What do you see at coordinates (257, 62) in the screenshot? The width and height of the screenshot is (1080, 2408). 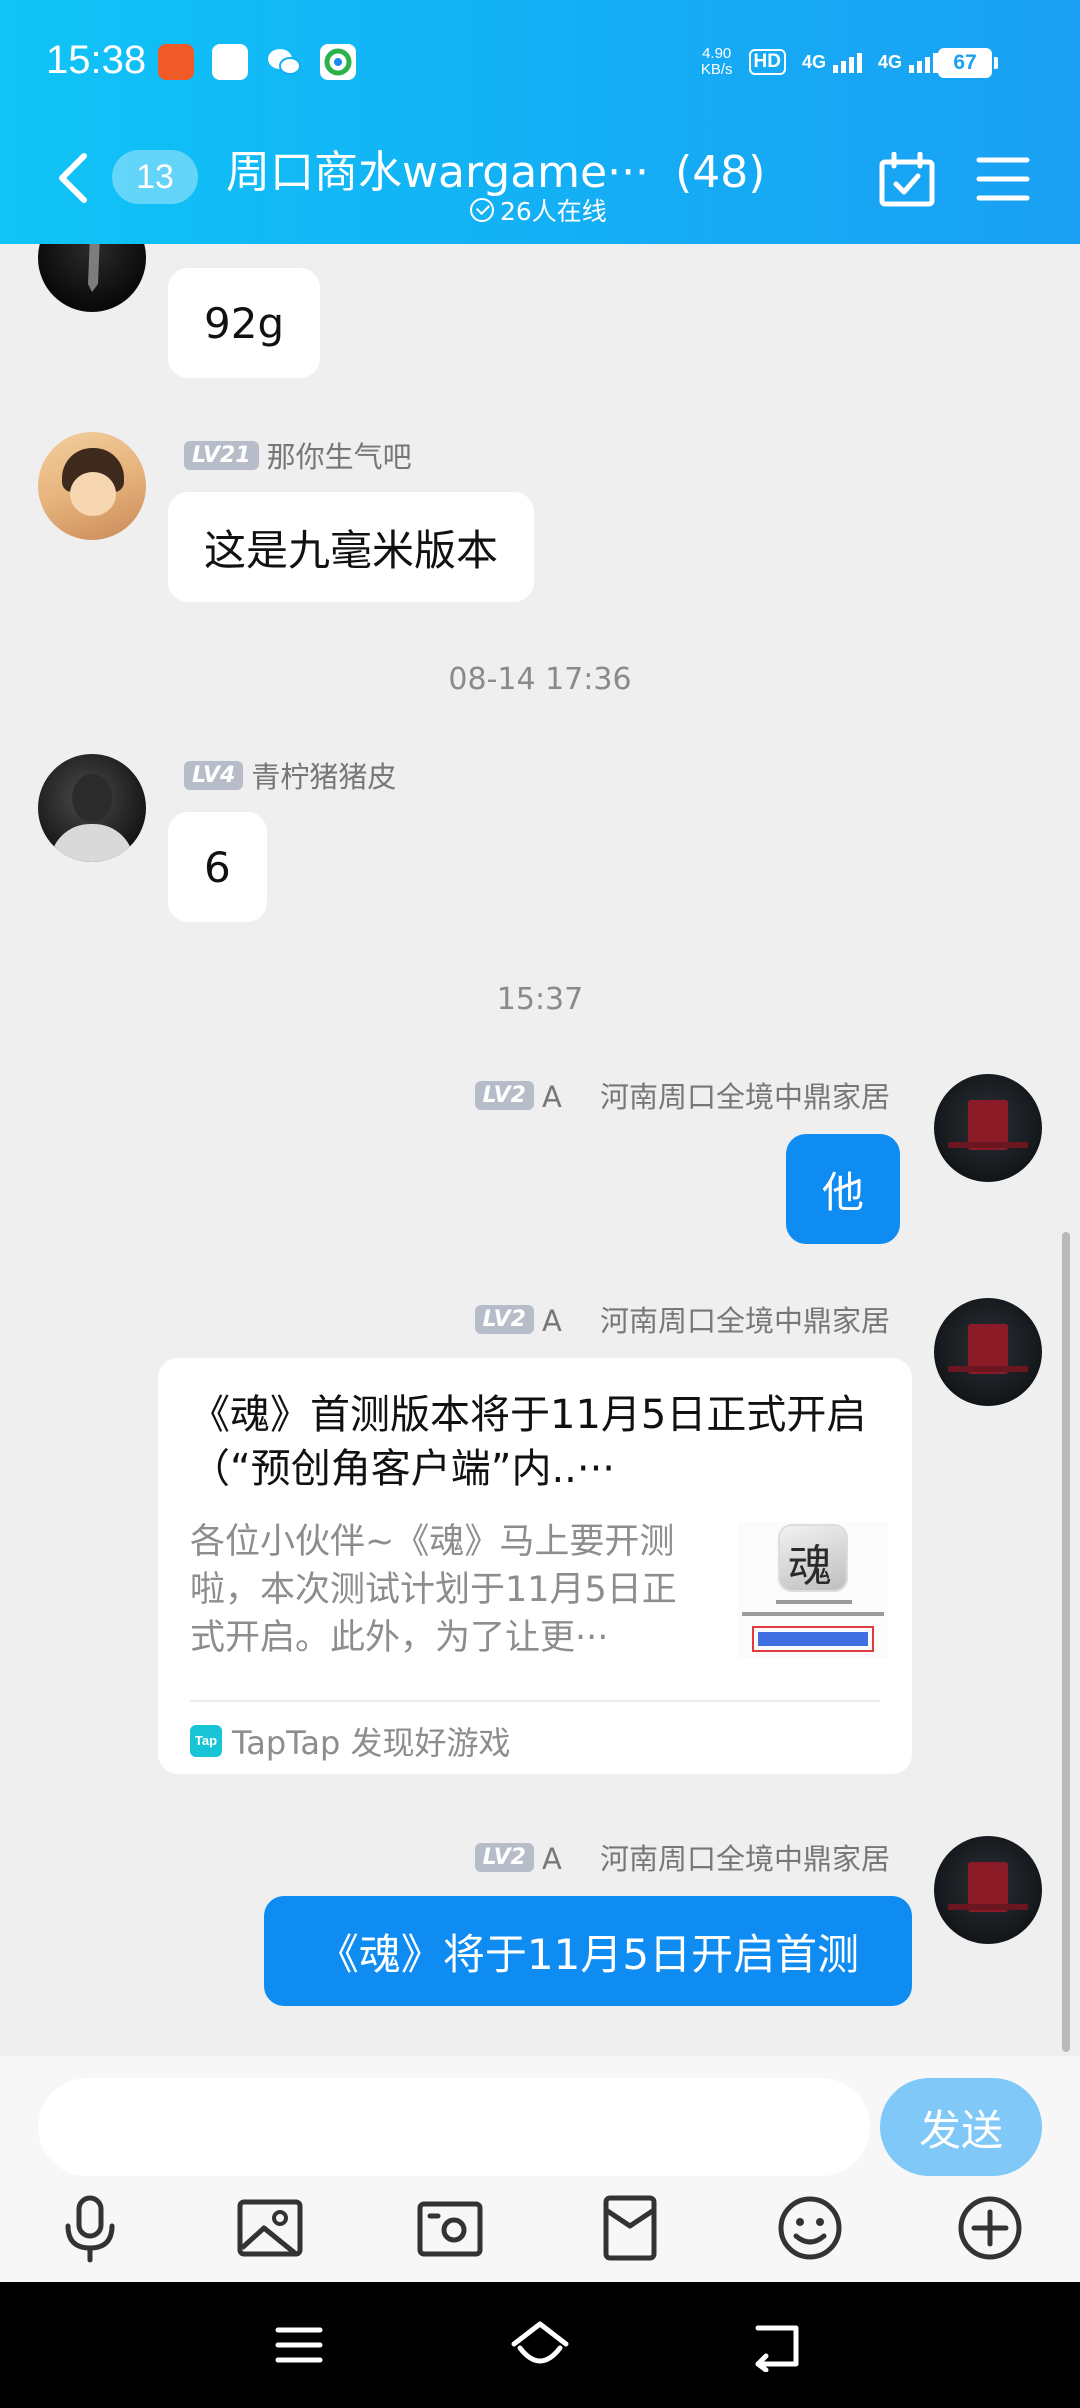 I see `notification-icons` at bounding box center [257, 62].